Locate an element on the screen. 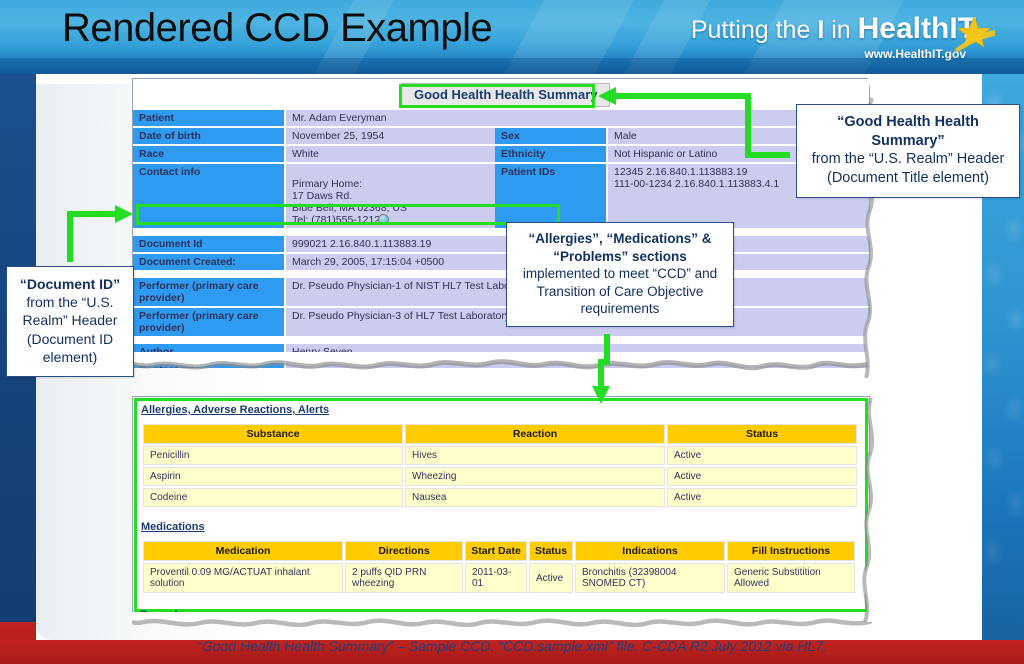  field-label-race: Race is located at coordinates (209, 154).